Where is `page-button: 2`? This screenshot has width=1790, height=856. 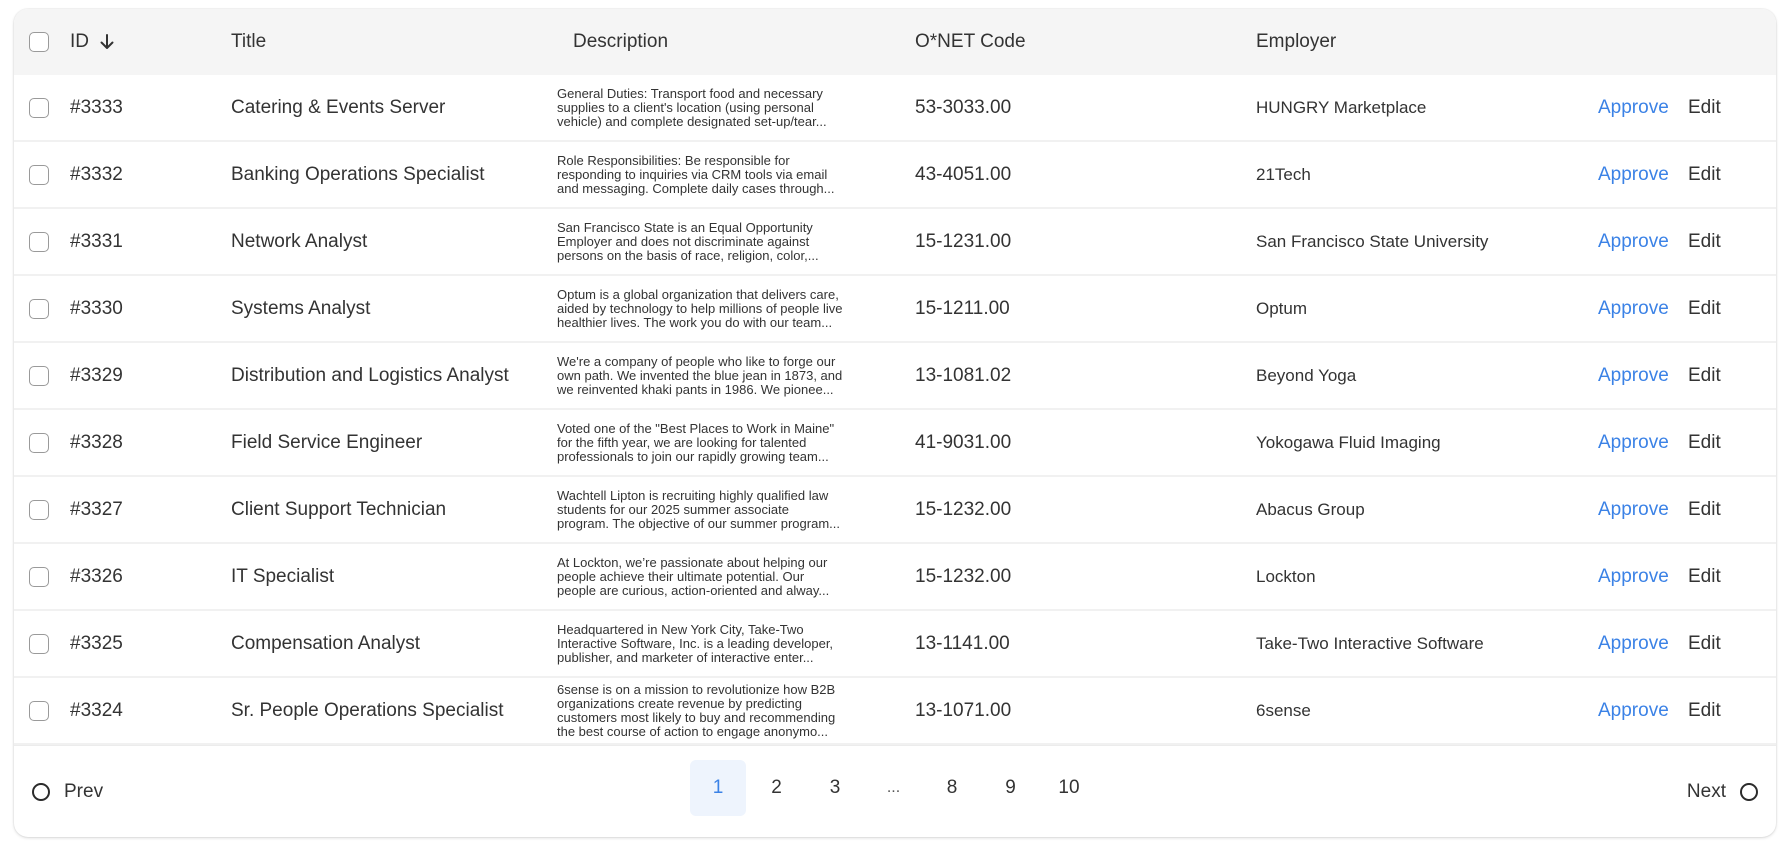 page-button: 2 is located at coordinates (777, 788).